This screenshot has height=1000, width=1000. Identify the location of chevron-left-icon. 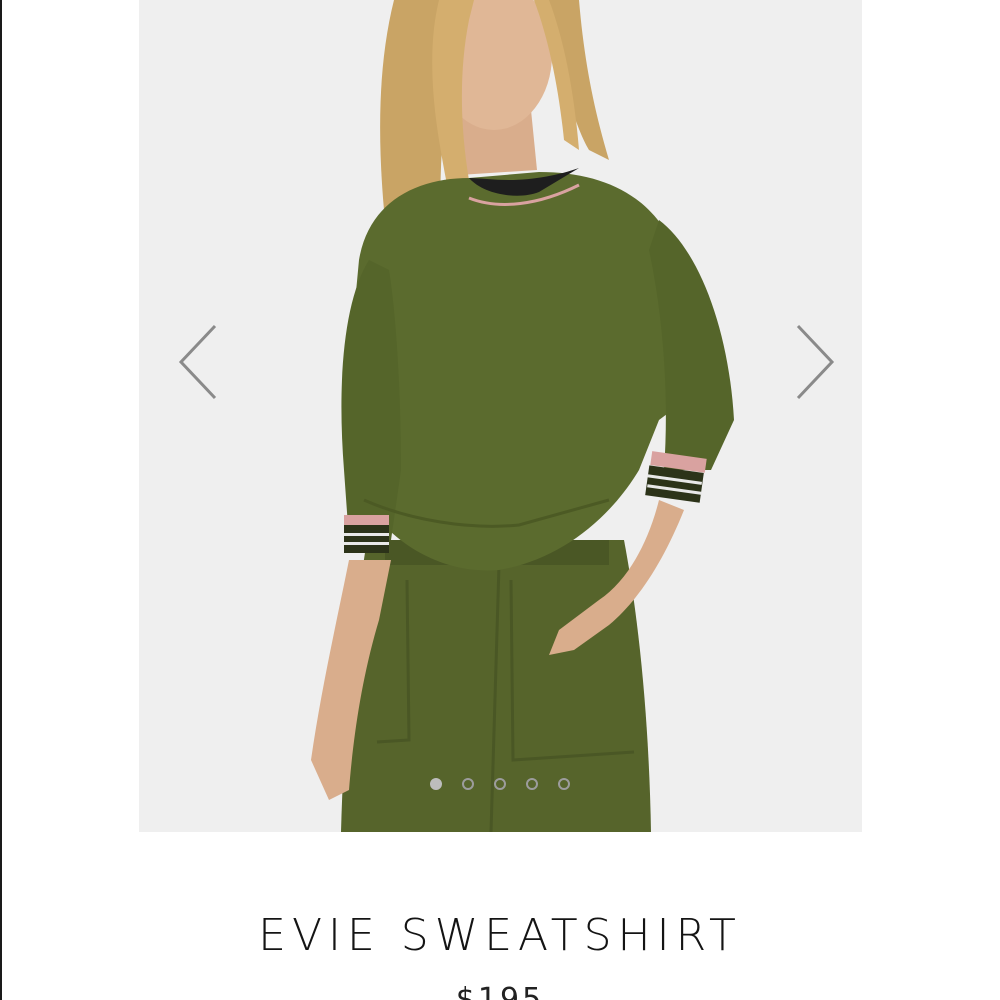
(197, 362).